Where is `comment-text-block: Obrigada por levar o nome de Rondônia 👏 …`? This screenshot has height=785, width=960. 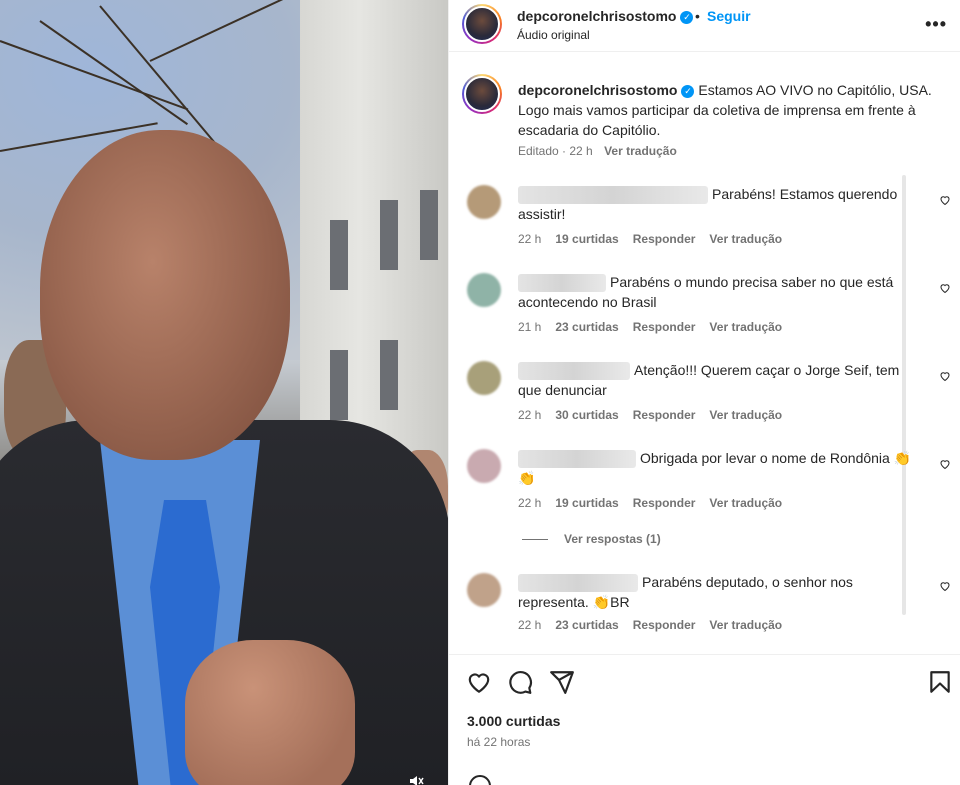 comment-text-block: Obrigada por levar o nome de Rondônia 👏 … is located at coordinates (718, 468).